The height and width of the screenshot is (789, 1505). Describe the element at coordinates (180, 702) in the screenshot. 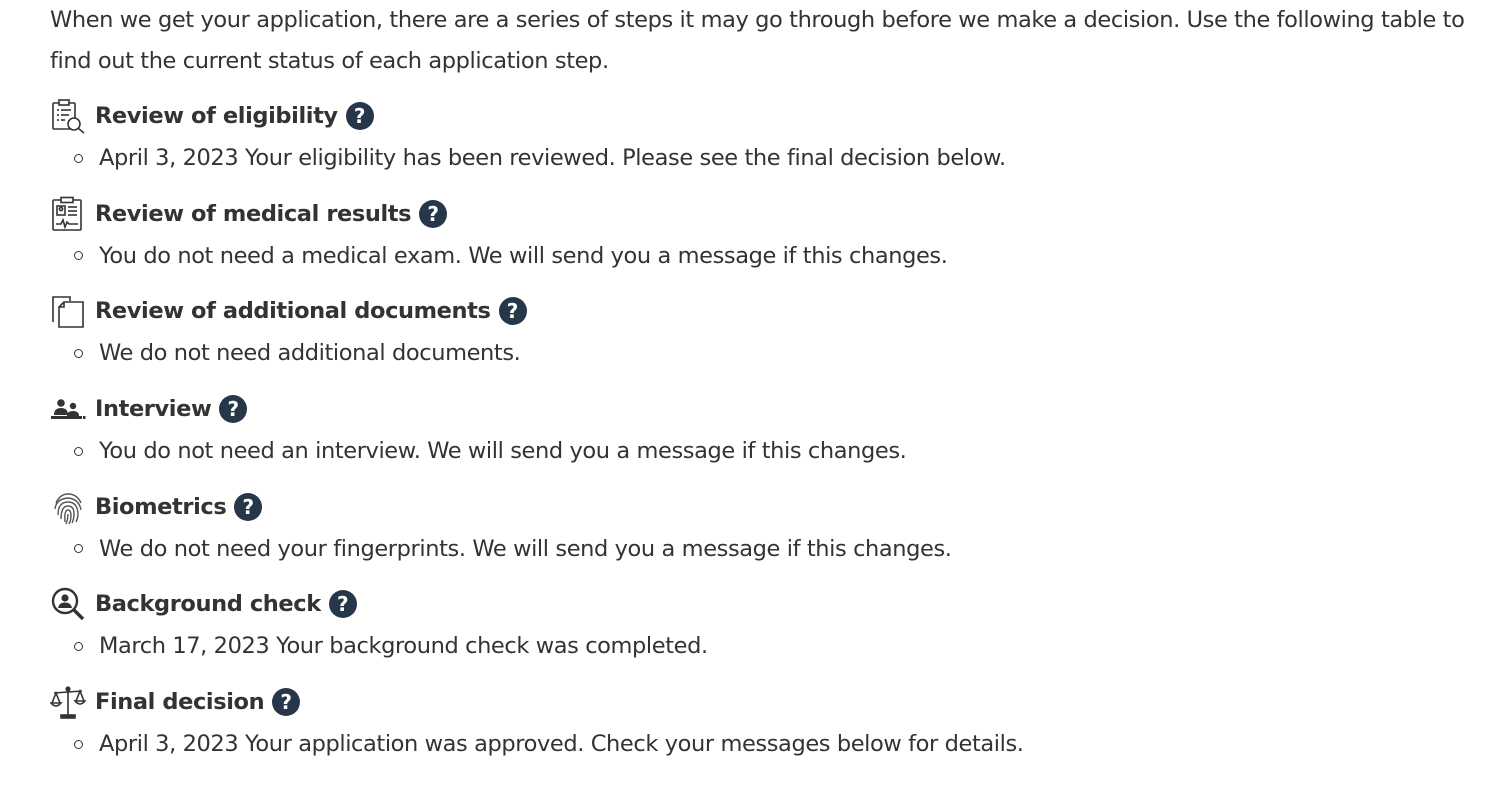

I see `step-title: Final decision` at that location.